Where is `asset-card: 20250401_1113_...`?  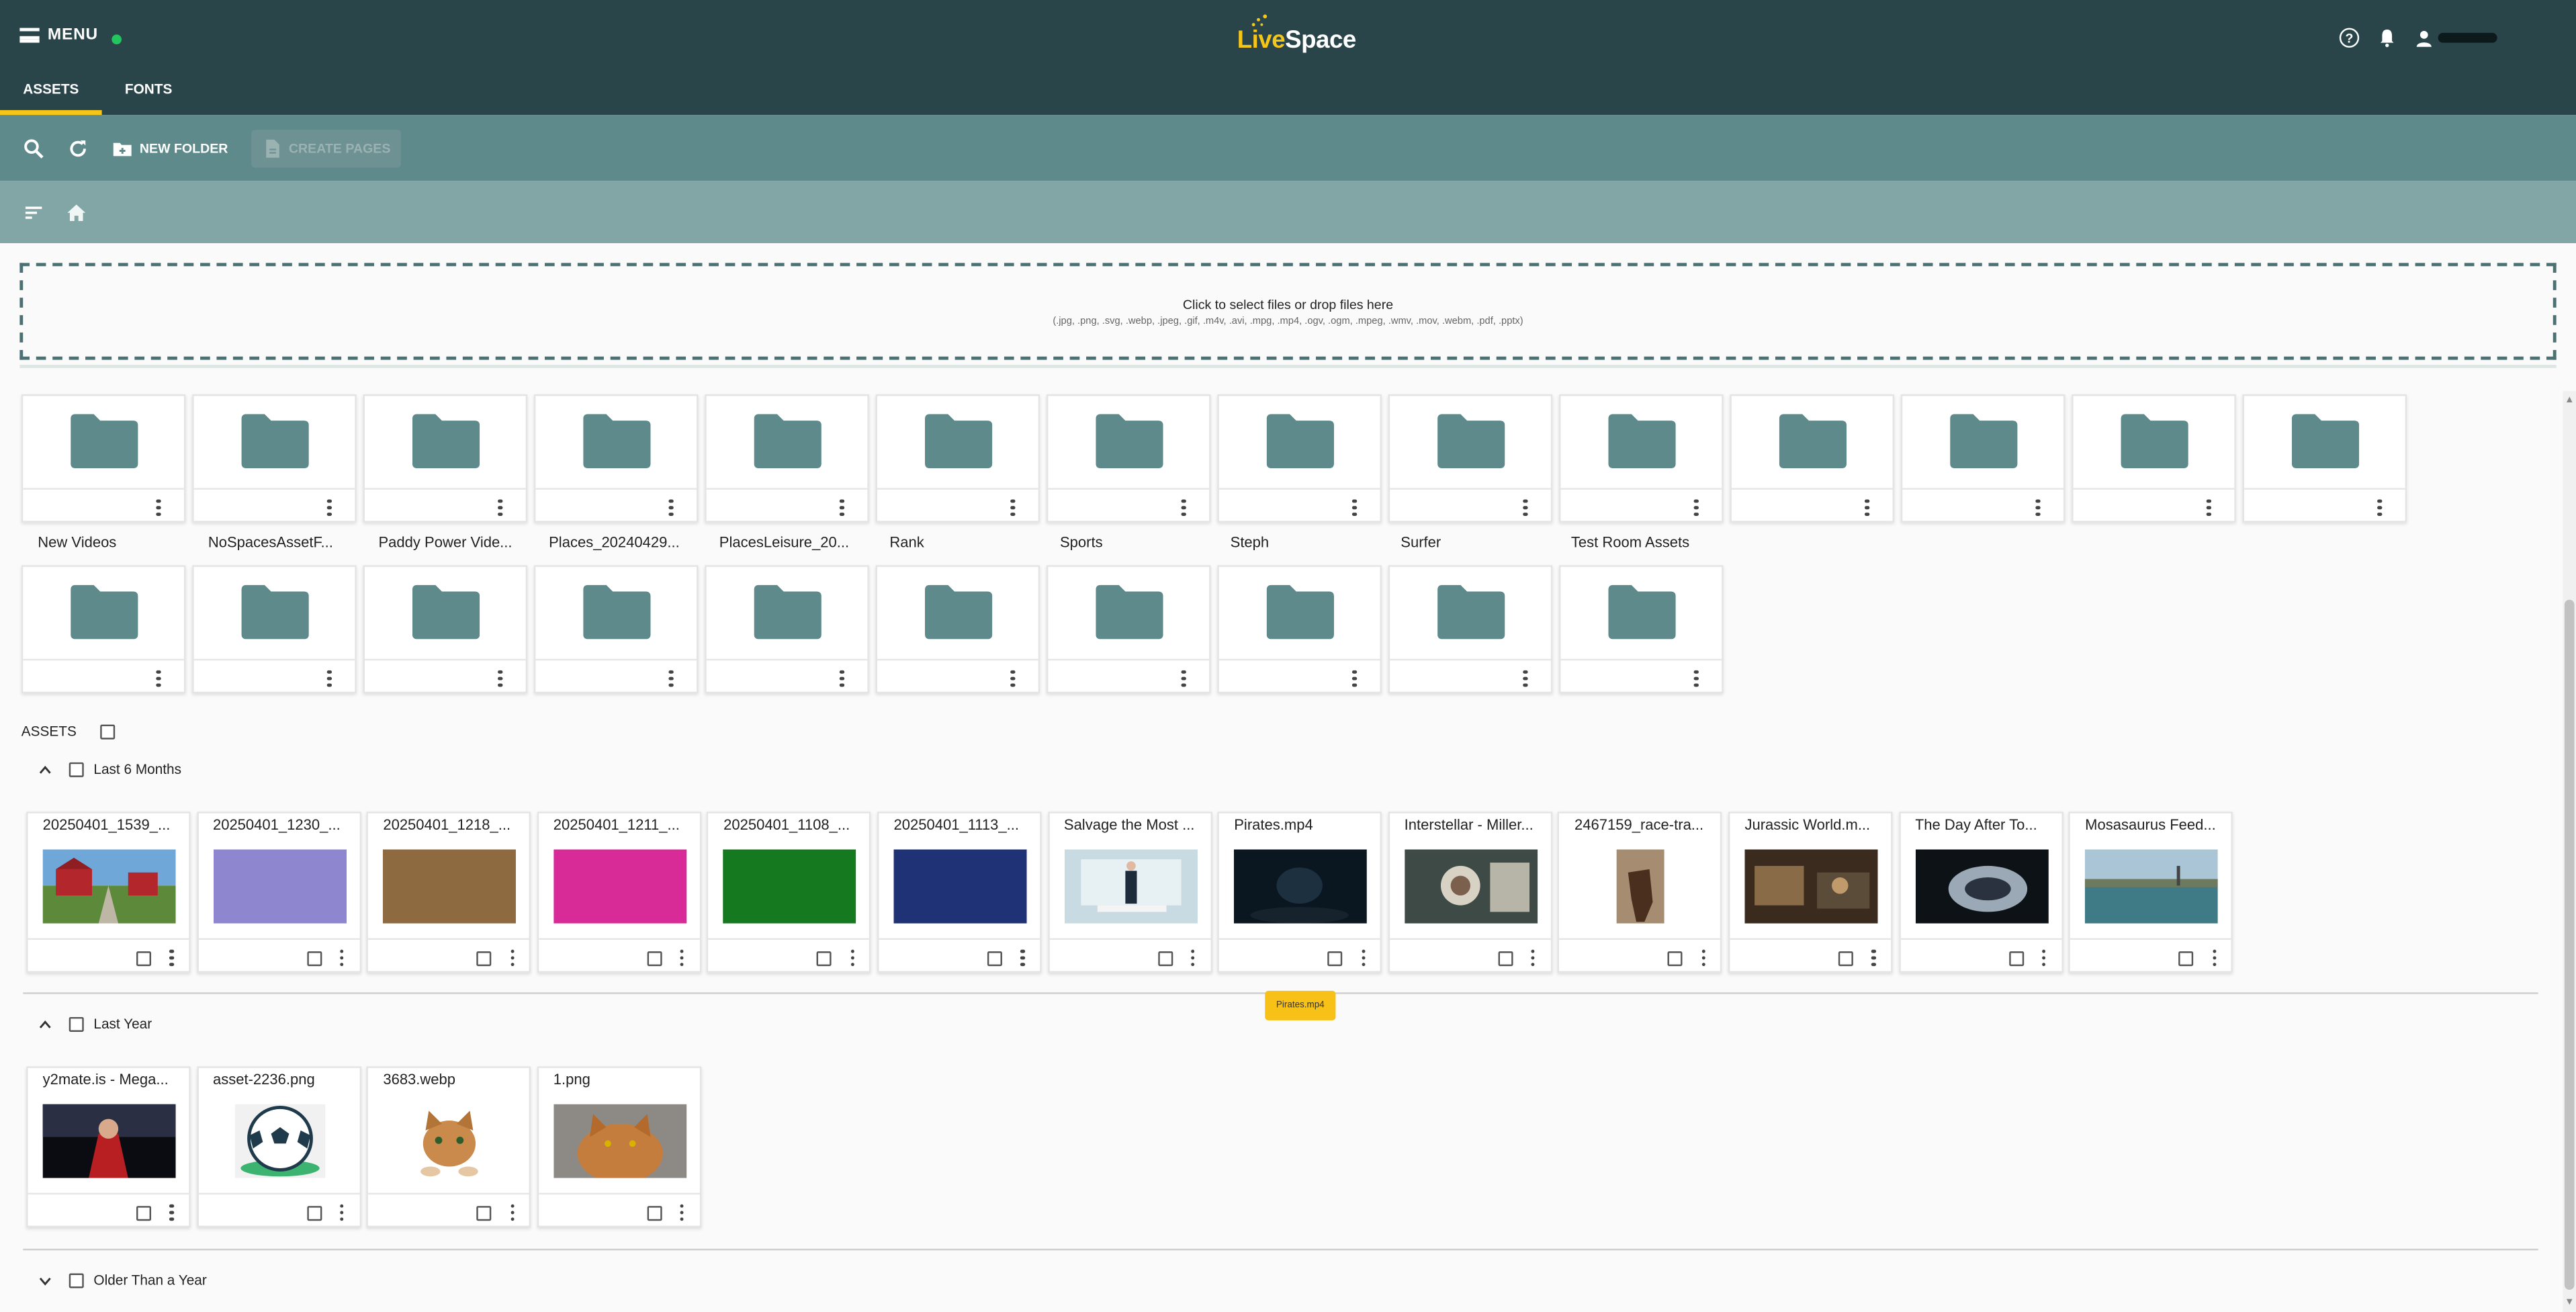
asset-card: 20250401_1113_... is located at coordinates (960, 892).